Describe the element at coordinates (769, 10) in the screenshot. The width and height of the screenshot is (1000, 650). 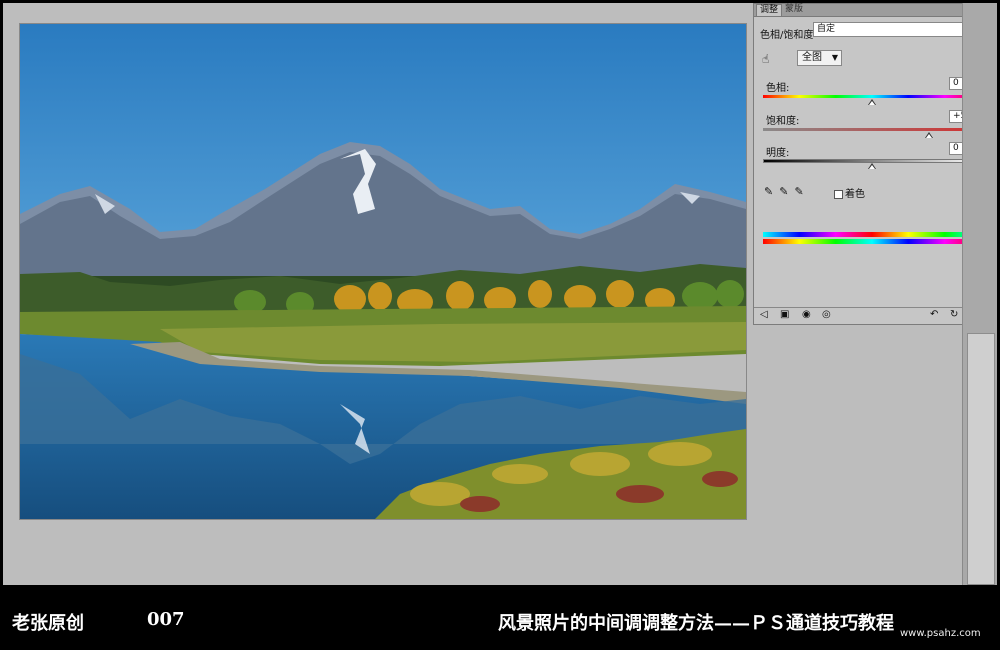
I see `tab-adjustments: 调整` at that location.